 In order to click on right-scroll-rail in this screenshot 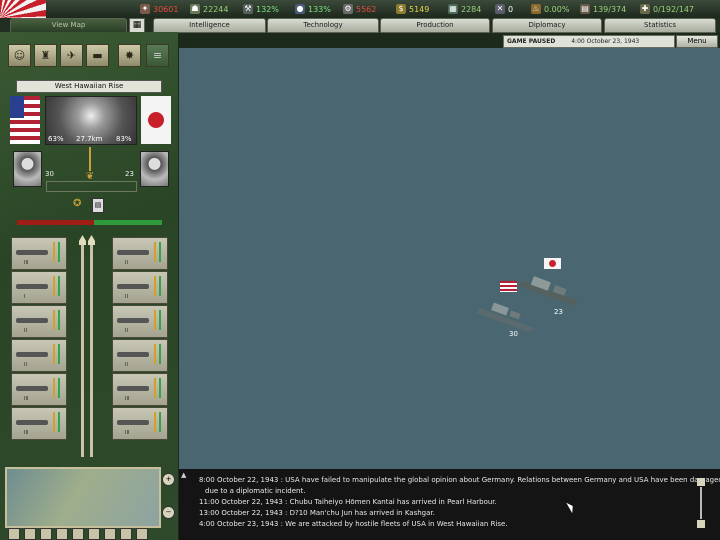, I will do `click(91, 351)`.